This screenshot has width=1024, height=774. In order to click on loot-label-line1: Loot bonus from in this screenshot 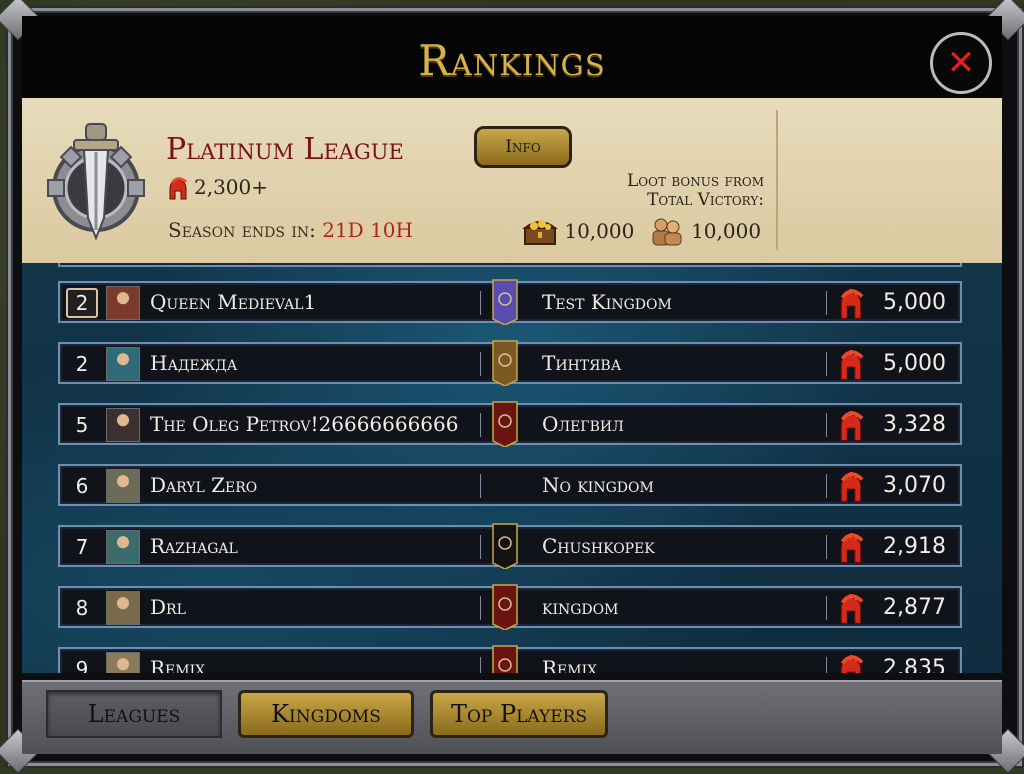, I will do `click(695, 181)`.